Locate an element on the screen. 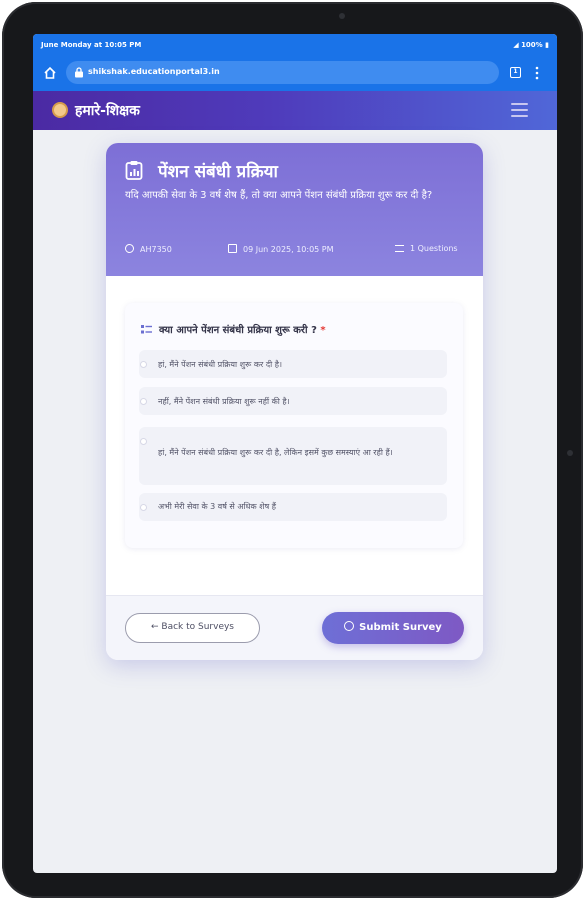 The width and height of the screenshot is (585, 900). hamburger-menu-icon is located at coordinates (519, 110).